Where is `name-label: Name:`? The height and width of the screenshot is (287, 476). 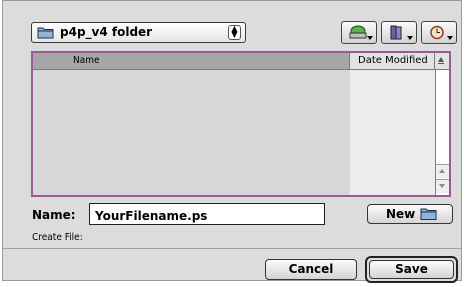 name-label: Name: is located at coordinates (54, 215).